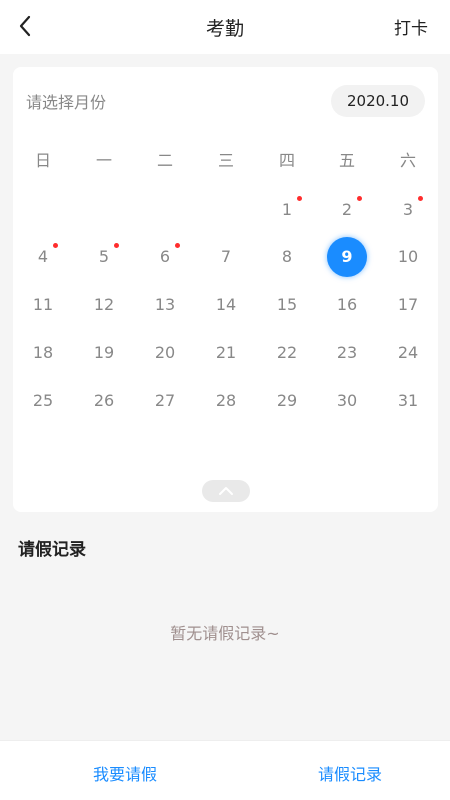 This screenshot has width=450, height=800. What do you see at coordinates (52, 550) in the screenshot?
I see `leave-records-heading: 请假记录` at bounding box center [52, 550].